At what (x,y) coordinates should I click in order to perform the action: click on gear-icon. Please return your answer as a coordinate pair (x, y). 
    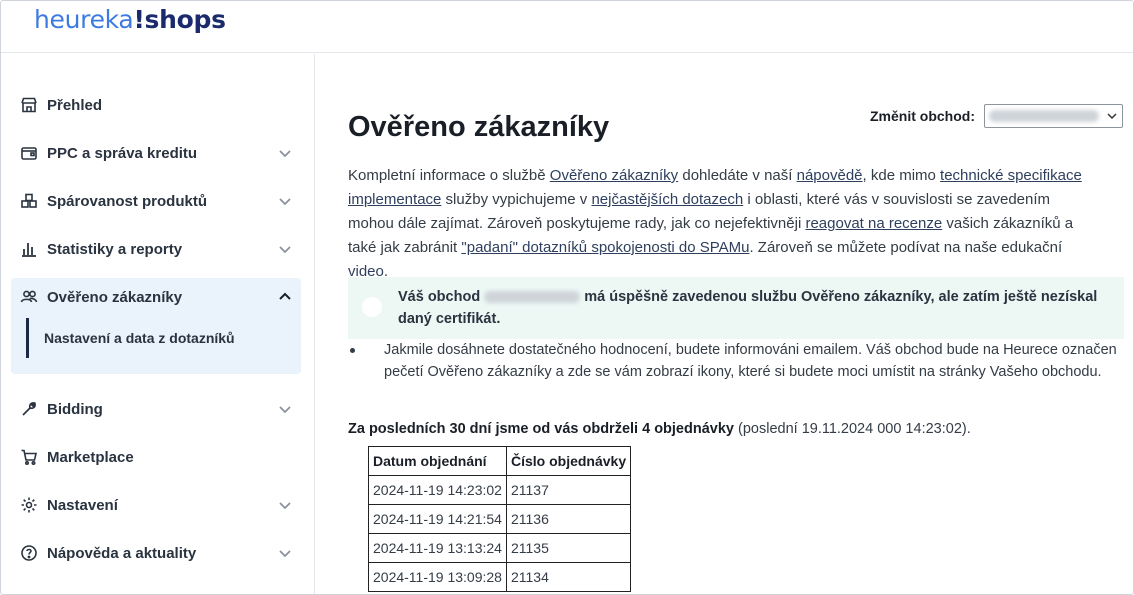
    Looking at the image, I should click on (29, 505).